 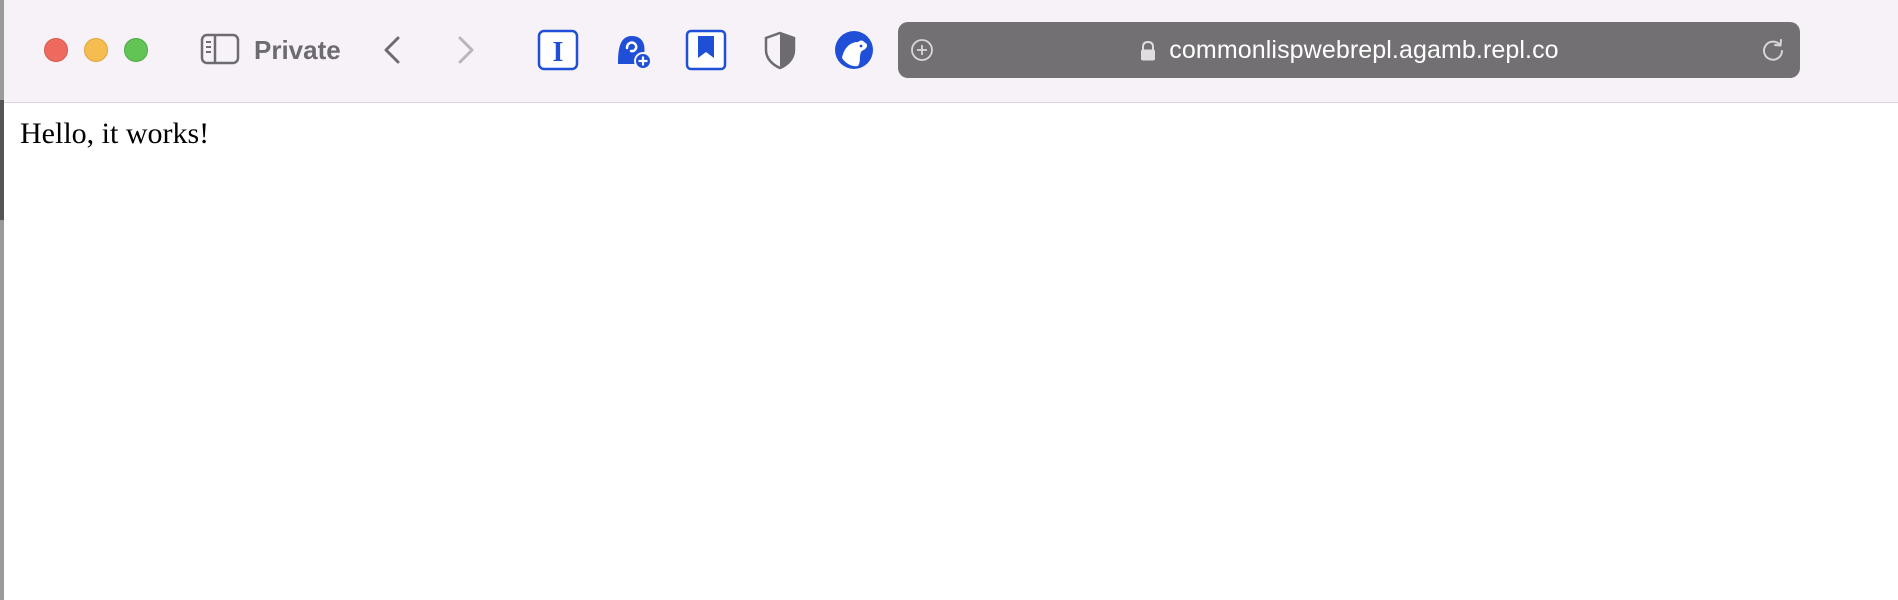 I want to click on plus-circle-icon, so click(x=922, y=50).